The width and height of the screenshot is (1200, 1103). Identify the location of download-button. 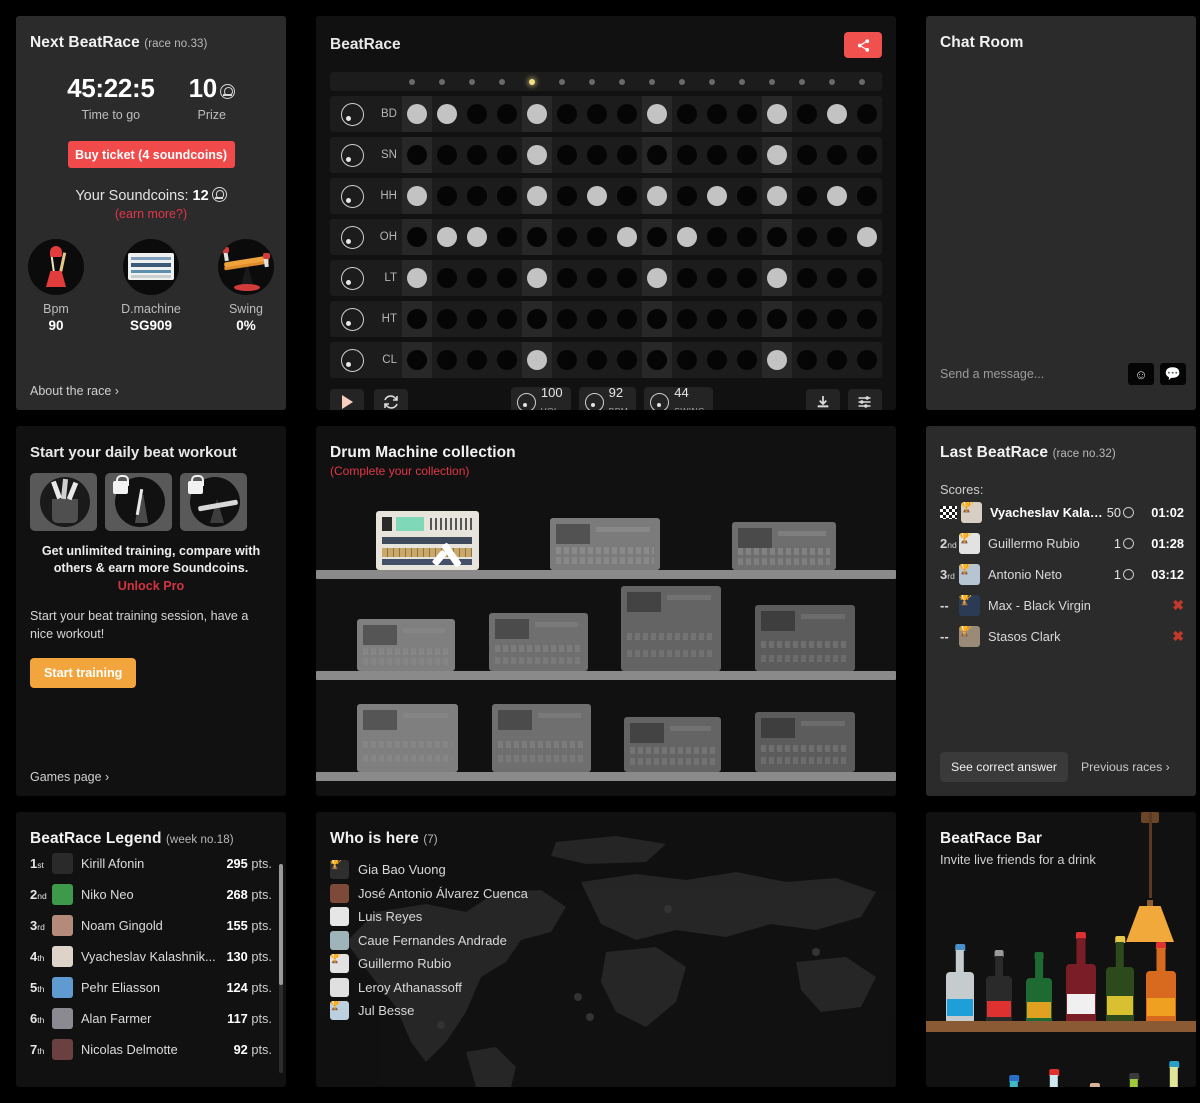
(822, 399).